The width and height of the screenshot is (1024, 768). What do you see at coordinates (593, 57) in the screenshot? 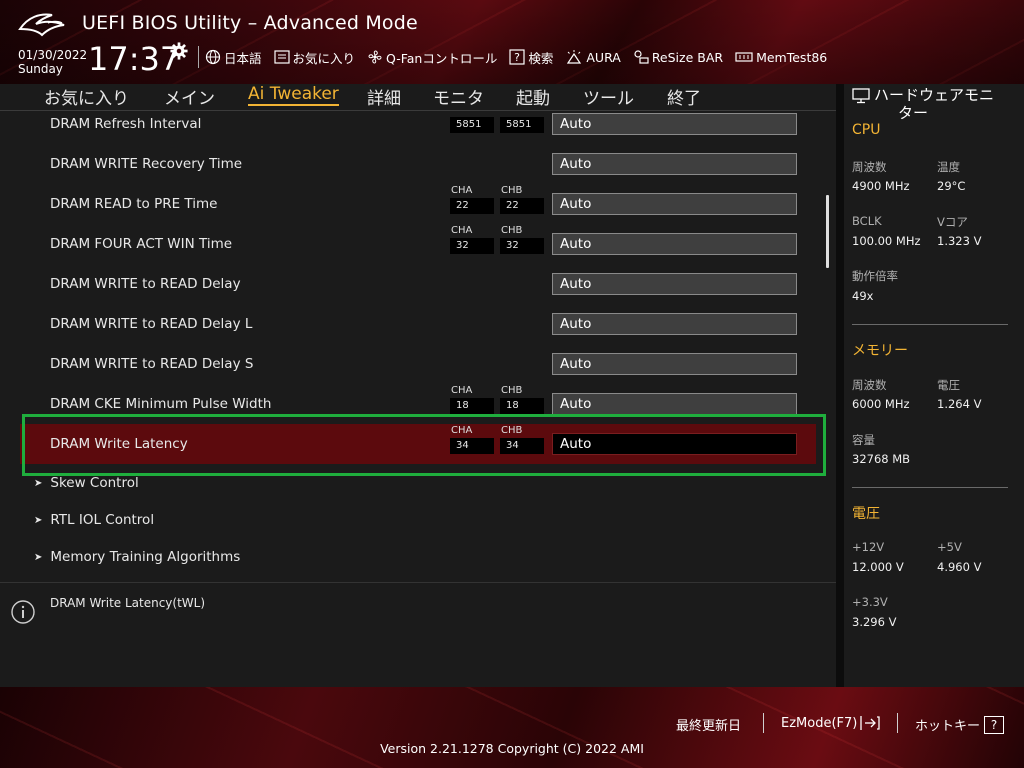
I see `aura-button: AURA` at bounding box center [593, 57].